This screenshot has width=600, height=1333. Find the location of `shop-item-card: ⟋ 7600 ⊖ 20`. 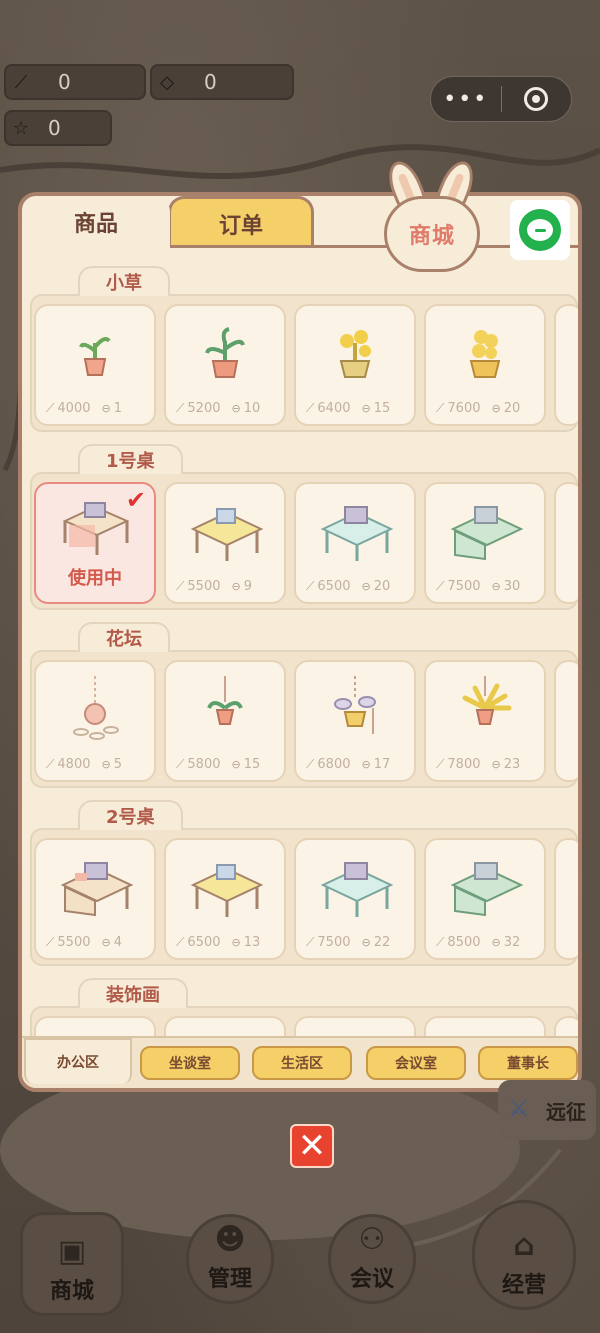

shop-item-card: ⟋ 7600 ⊖ 20 is located at coordinates (485, 365).